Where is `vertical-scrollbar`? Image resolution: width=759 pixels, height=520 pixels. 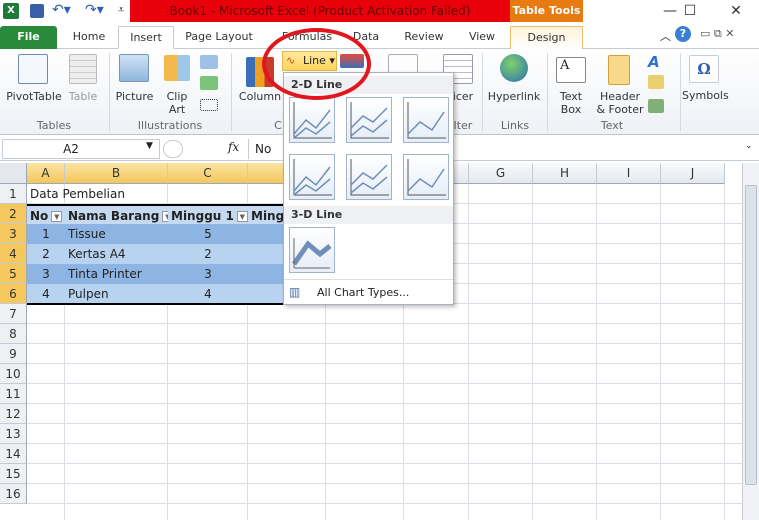
vertical-scrollbar is located at coordinates (750, 341).